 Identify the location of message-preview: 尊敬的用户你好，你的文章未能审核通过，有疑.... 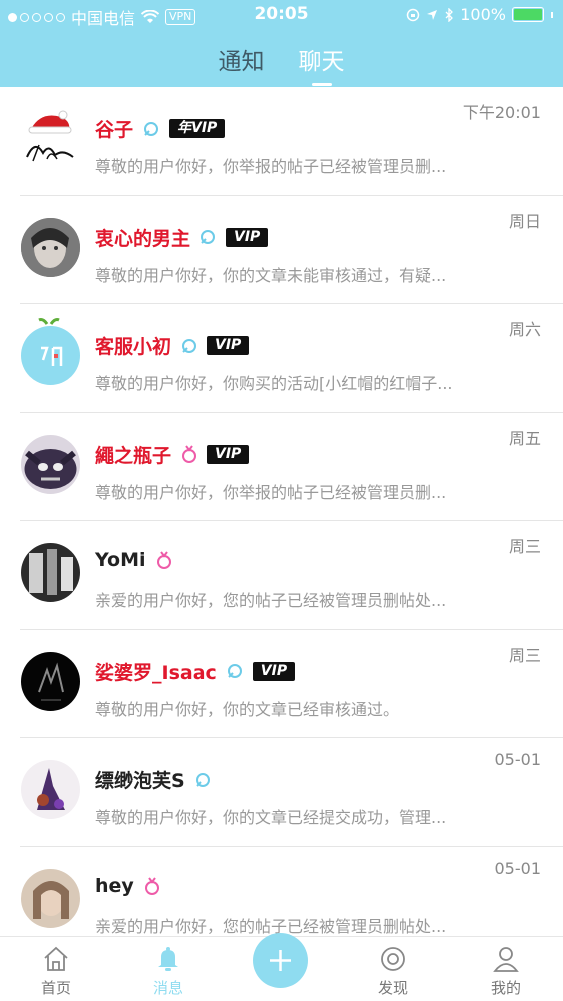
(271, 275).